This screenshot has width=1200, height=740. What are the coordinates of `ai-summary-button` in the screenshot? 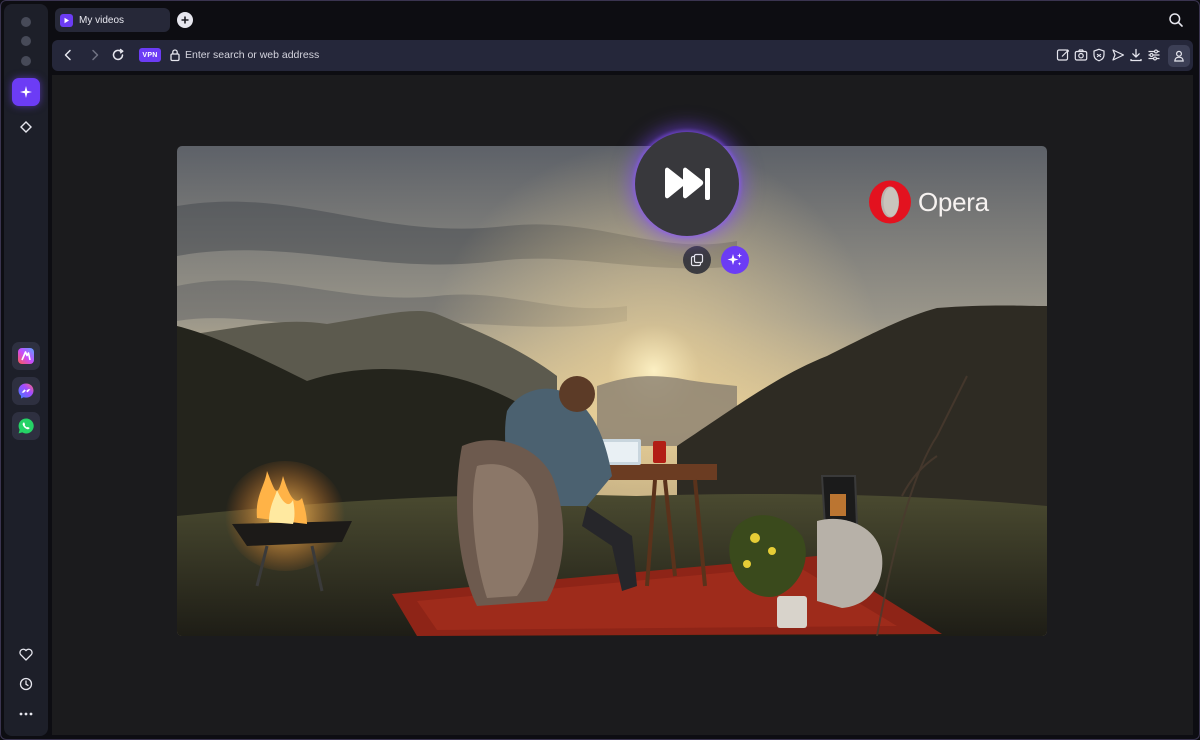 It's located at (735, 260).